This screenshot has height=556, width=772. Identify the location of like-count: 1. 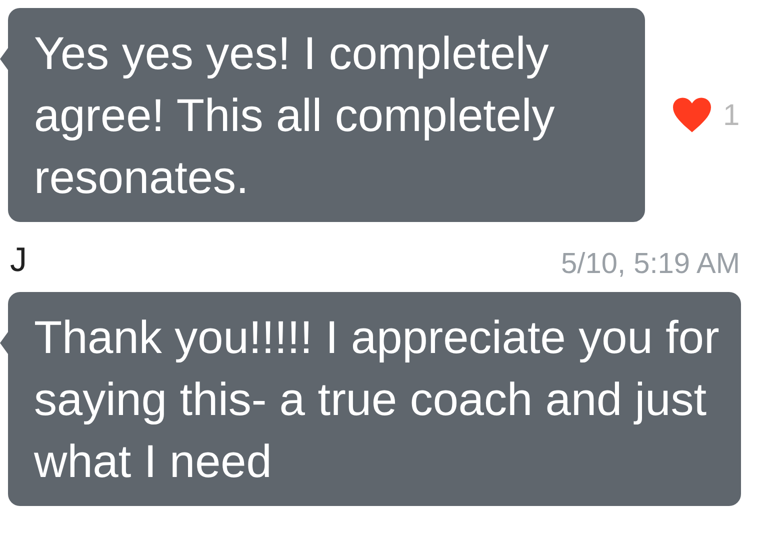
(731, 116).